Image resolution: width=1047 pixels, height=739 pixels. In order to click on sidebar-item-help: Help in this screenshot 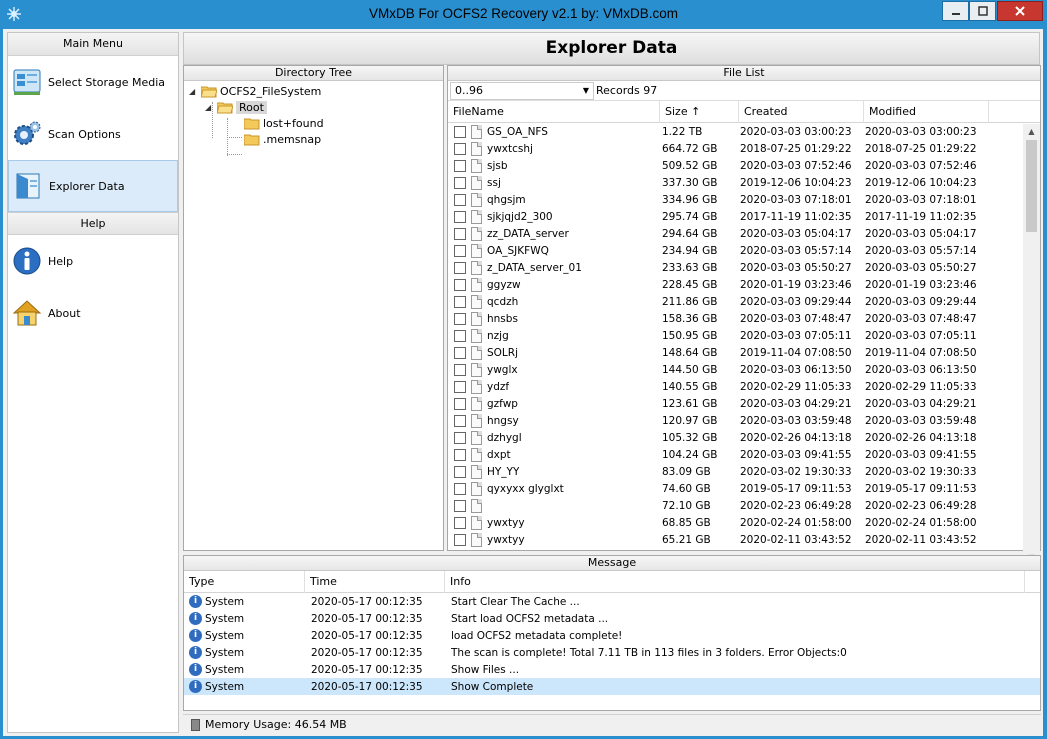, I will do `click(93, 261)`.